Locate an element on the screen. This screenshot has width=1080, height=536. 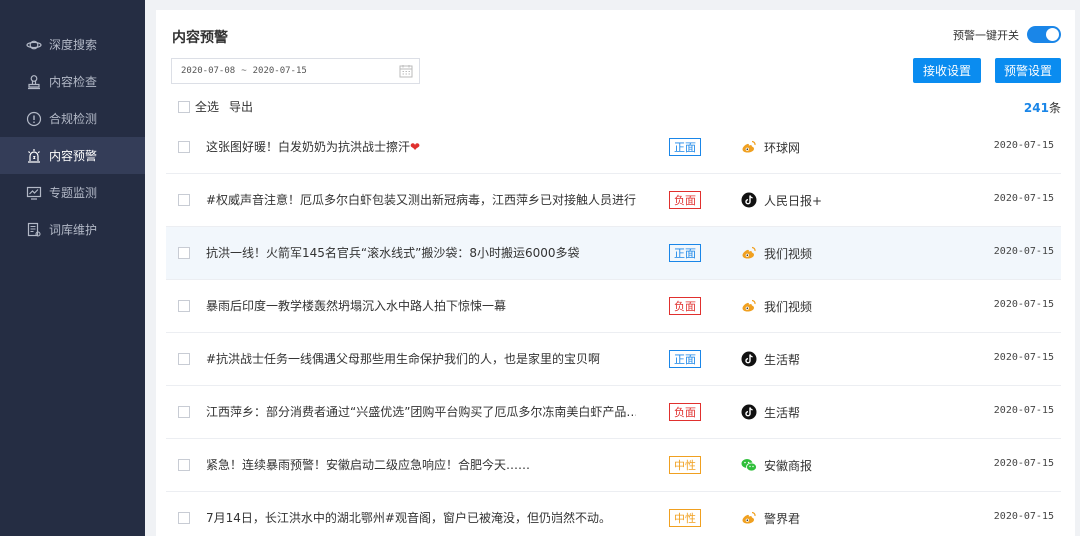
row-title: 抗洪一线！火箭军145名官兵“滚水线式”搬沙袋：8小时搬运6000多袋 is located at coordinates (421, 252).